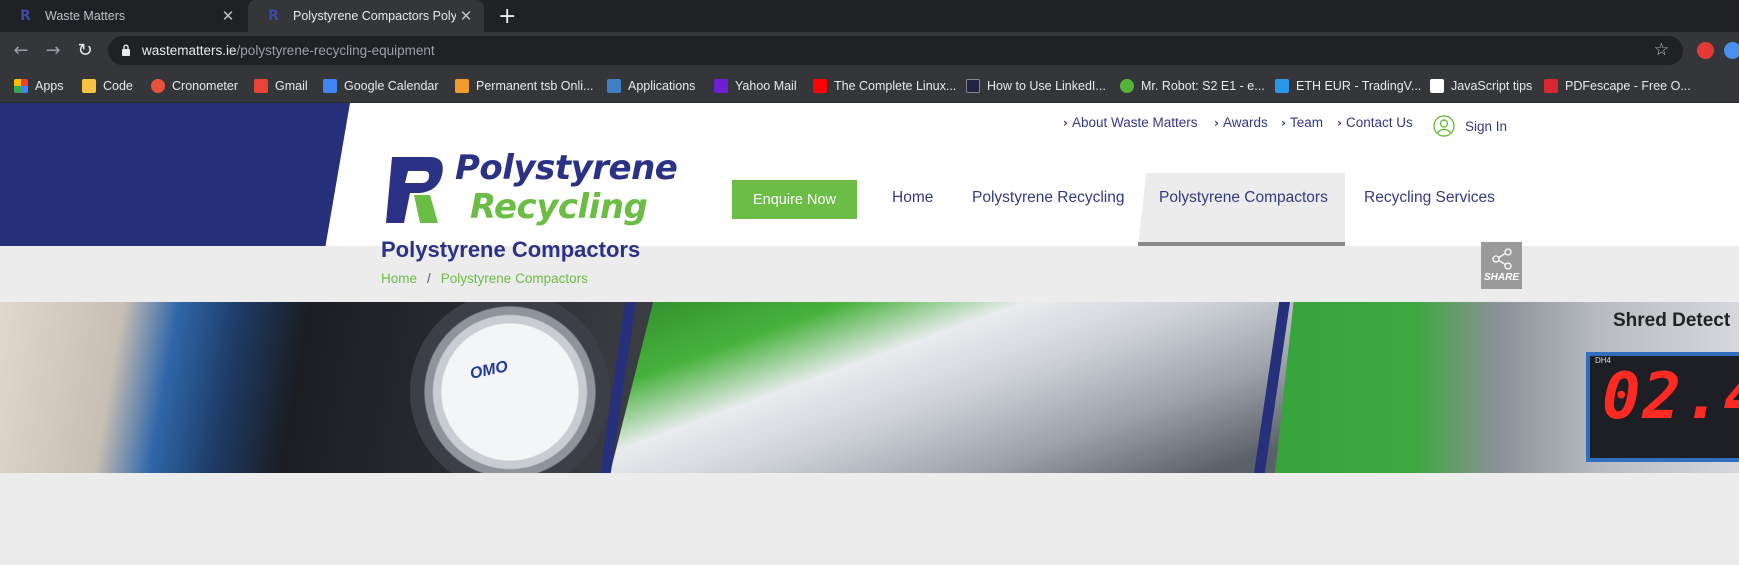  Describe the element at coordinates (39, 86) in the screenshot. I see `bookmark-apps: Apps` at that location.